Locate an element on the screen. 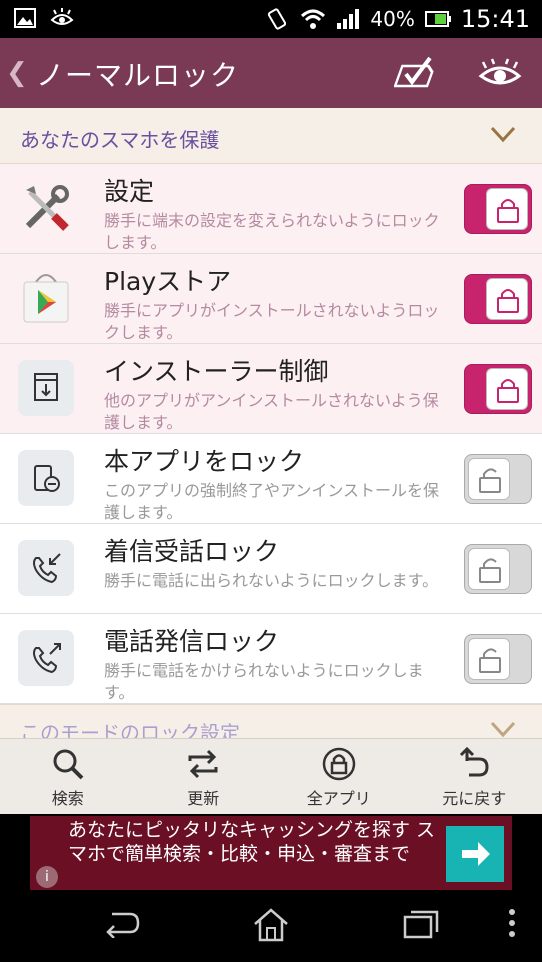  all-apps-label: 全アプリ is located at coordinates (338, 798).